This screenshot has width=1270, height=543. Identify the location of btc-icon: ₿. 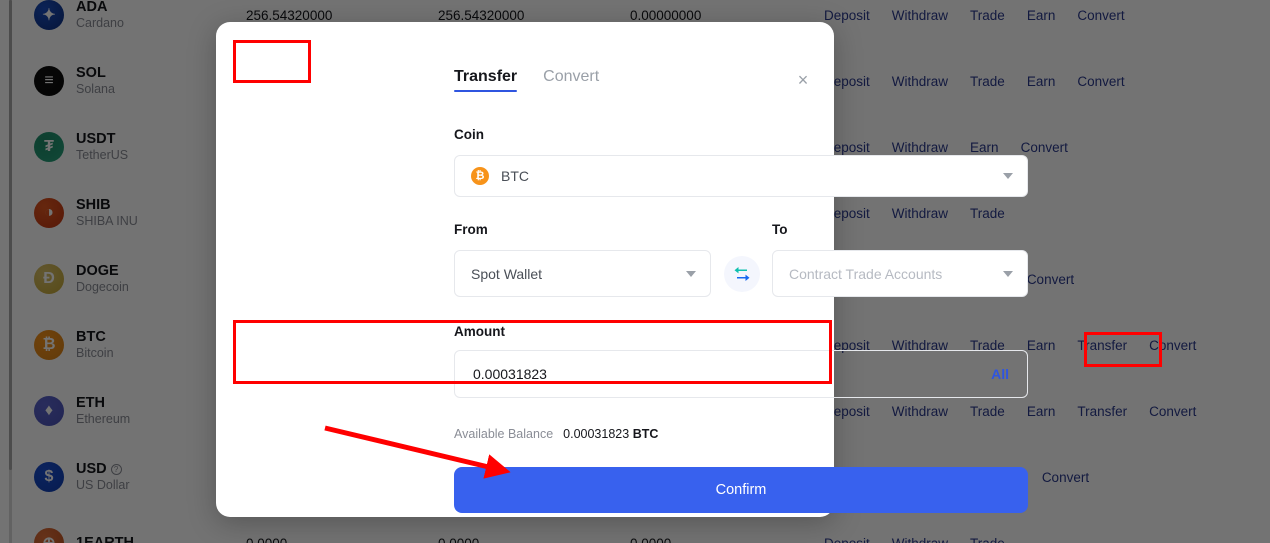
(480, 176).